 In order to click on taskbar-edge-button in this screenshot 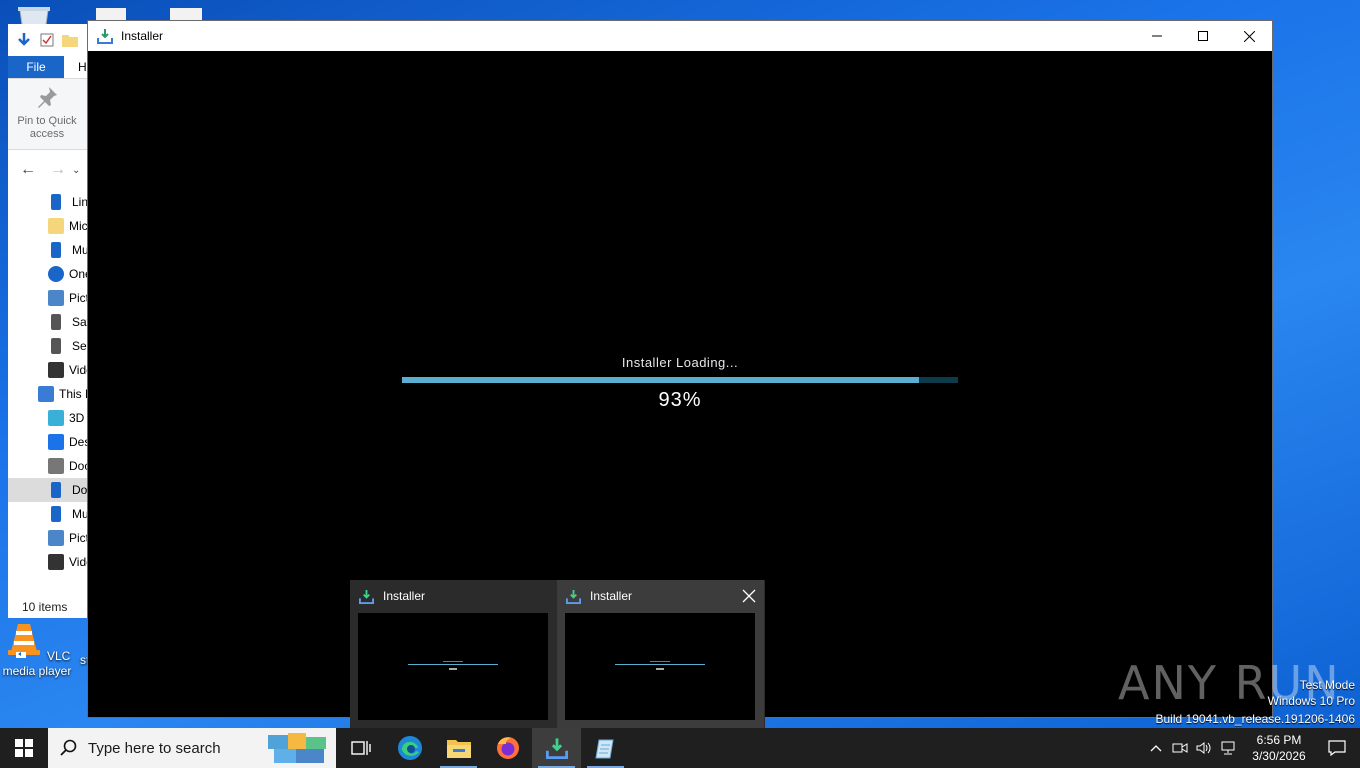, I will do `click(409, 748)`.